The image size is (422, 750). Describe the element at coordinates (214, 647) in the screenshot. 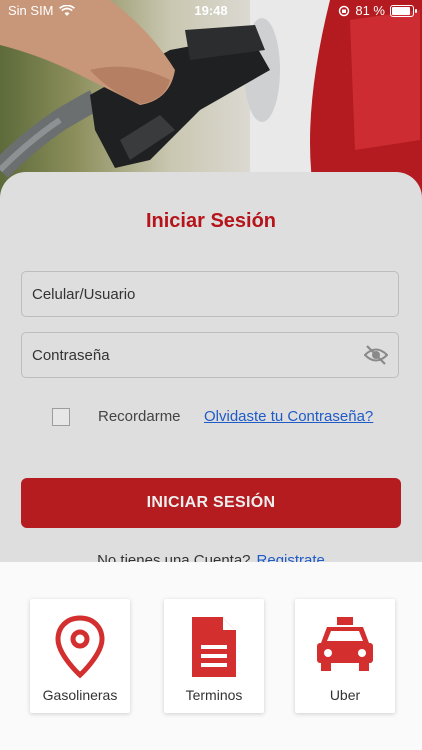

I see `document-icon` at that location.